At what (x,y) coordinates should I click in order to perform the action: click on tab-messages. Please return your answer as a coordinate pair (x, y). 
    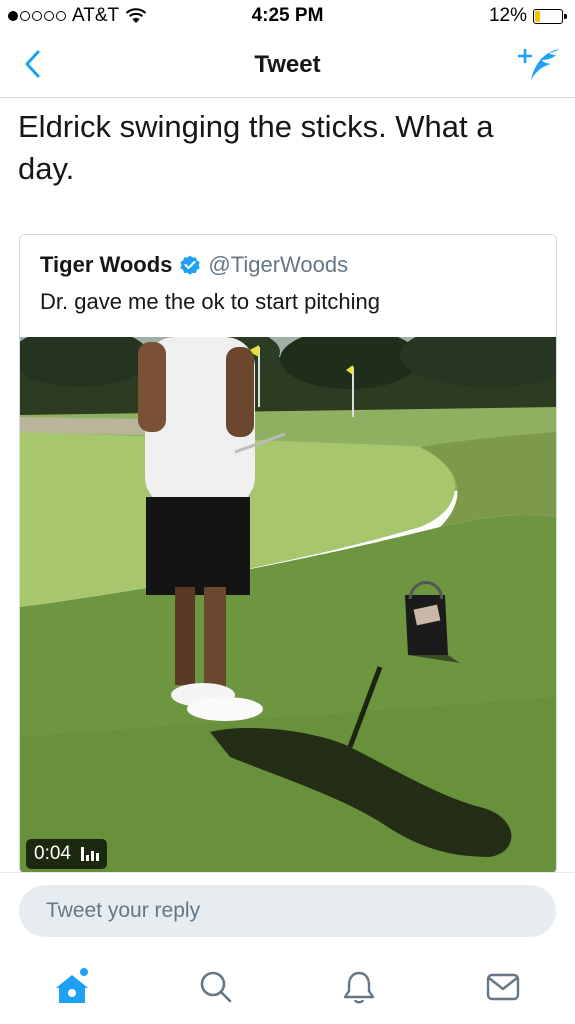
    Looking at the image, I should click on (503, 987).